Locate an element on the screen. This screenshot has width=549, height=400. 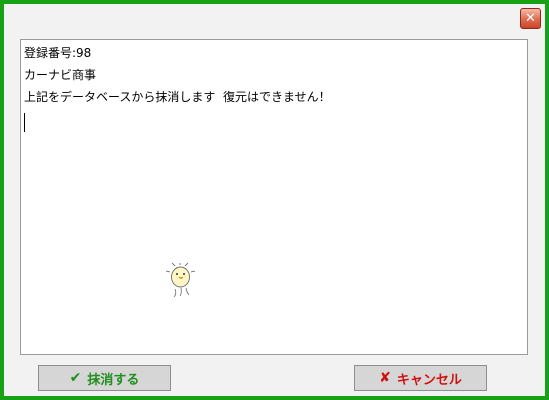
delete-button-label: 抹消する is located at coordinates (113, 380).